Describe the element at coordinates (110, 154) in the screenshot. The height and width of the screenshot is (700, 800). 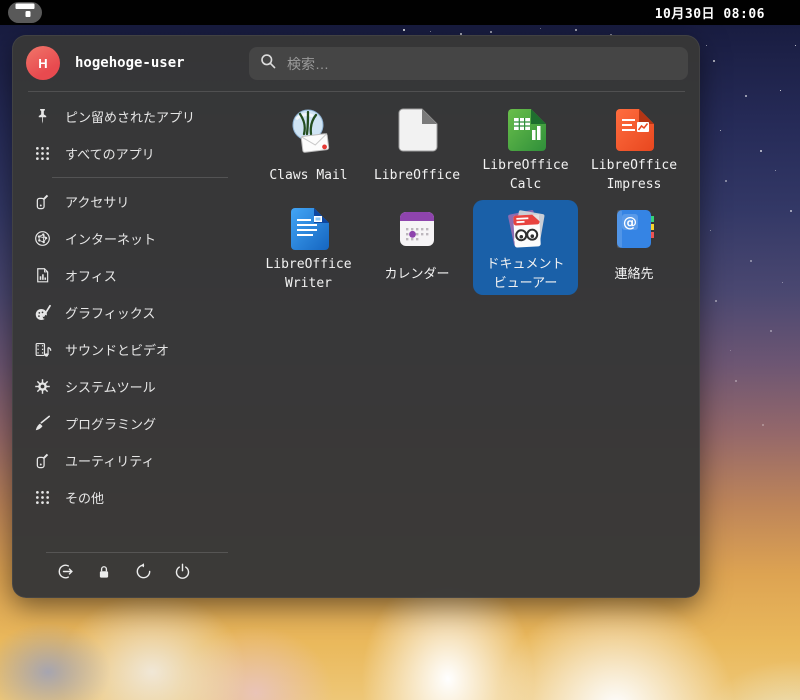
I see `sidebar-item-label: すべてのアプリ` at that location.